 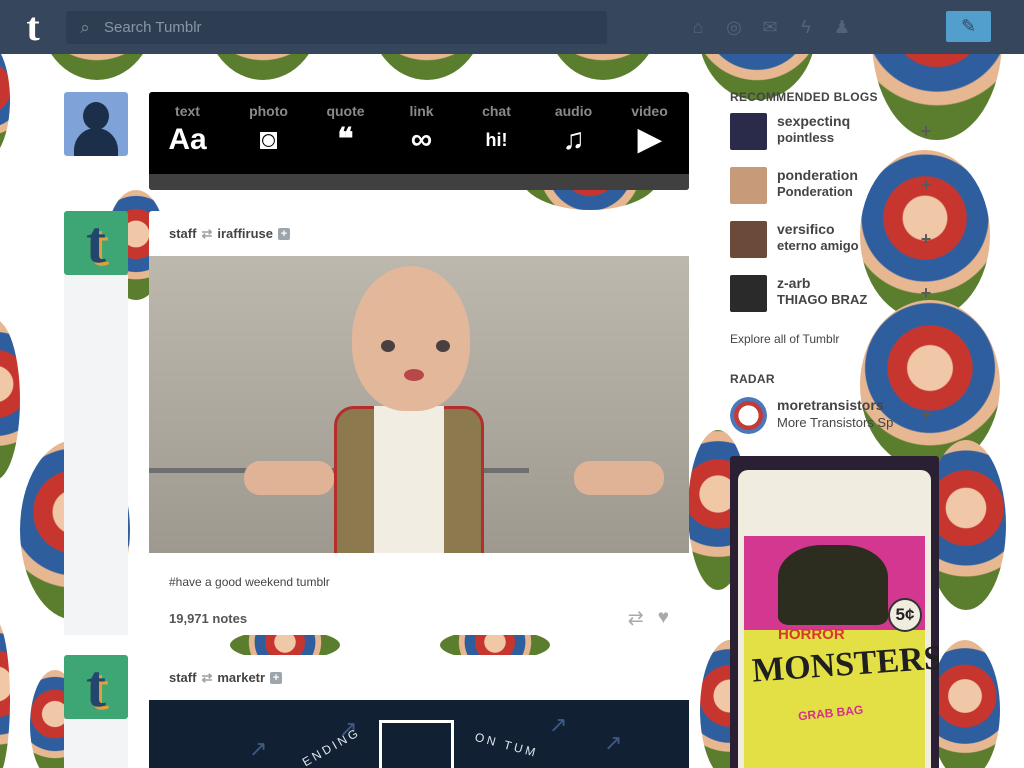 I want to click on account-icon: ♟, so click(x=842, y=27).